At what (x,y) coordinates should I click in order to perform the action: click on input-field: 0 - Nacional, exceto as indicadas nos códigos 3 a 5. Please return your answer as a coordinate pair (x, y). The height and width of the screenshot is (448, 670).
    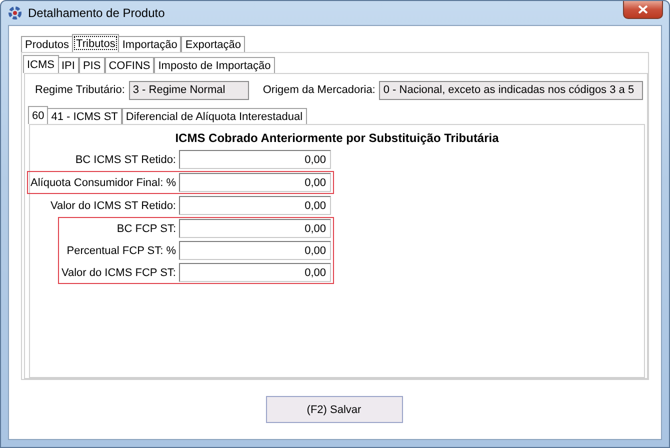
    Looking at the image, I should click on (511, 90).